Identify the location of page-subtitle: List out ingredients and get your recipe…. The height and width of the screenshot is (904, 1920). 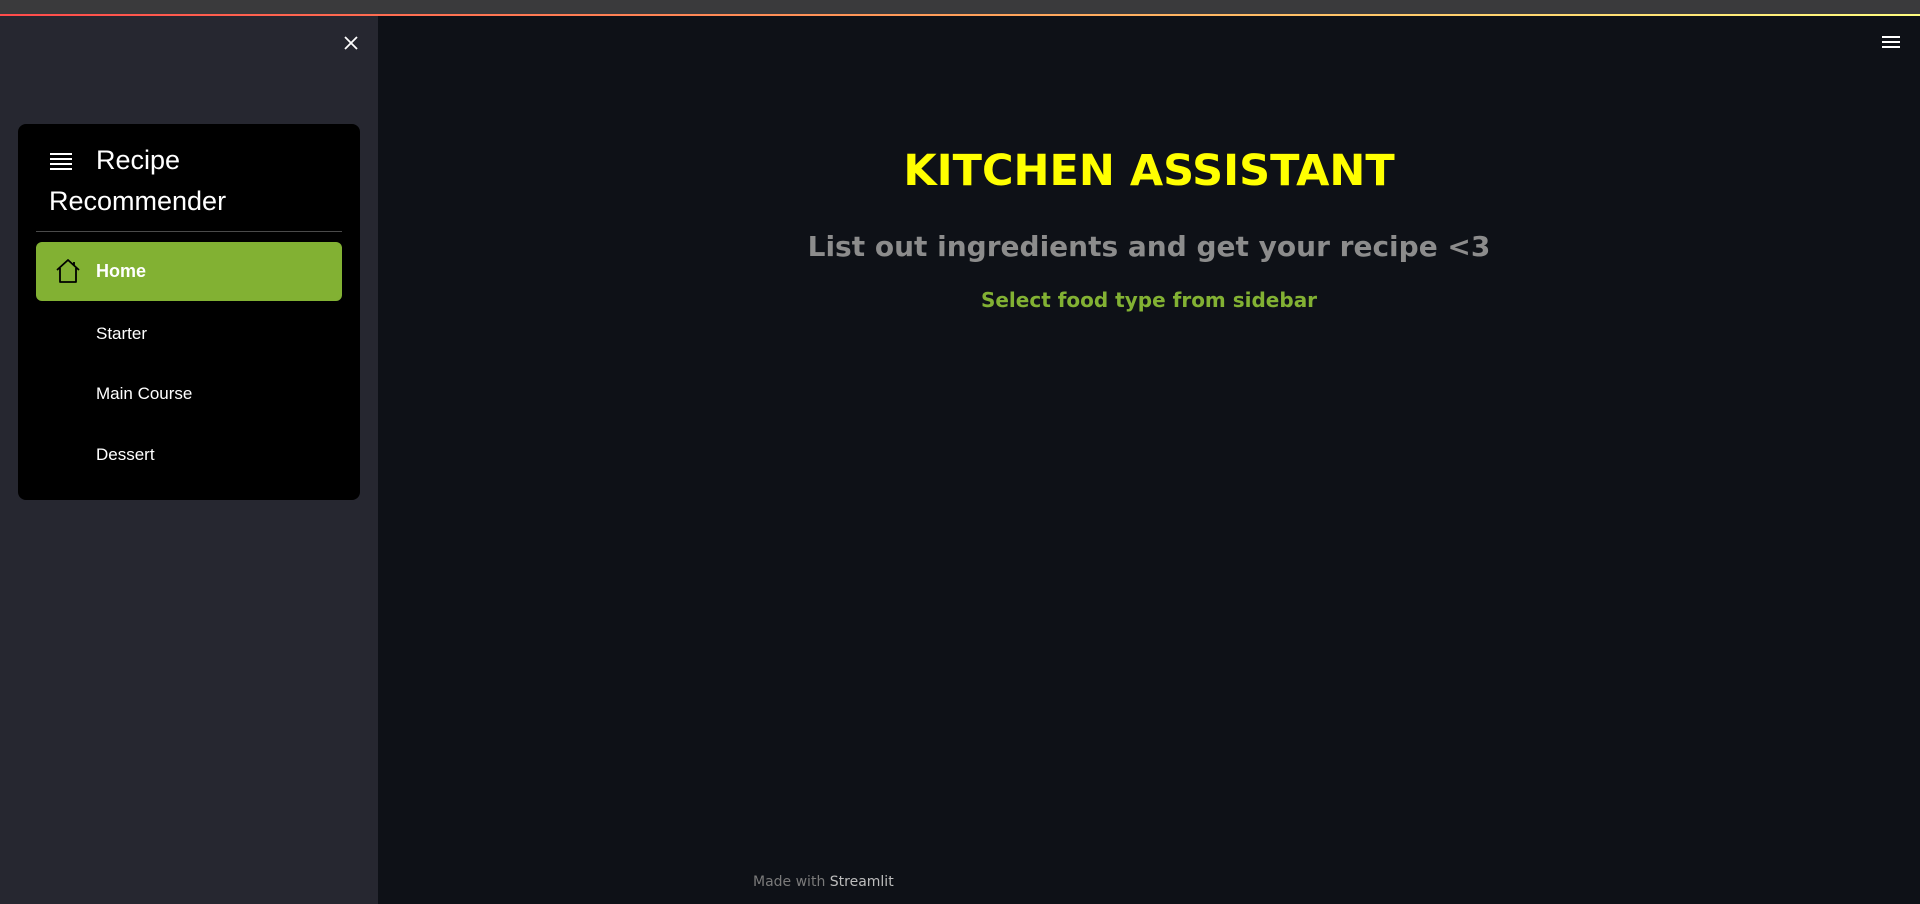
(1149, 246).